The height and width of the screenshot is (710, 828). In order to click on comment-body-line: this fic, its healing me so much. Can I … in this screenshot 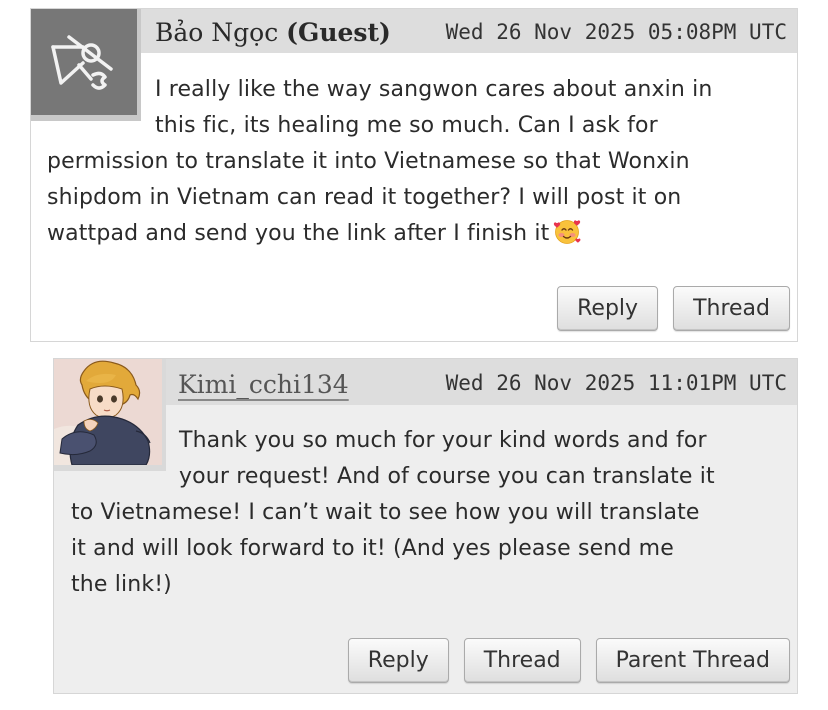, I will do `click(406, 125)`.